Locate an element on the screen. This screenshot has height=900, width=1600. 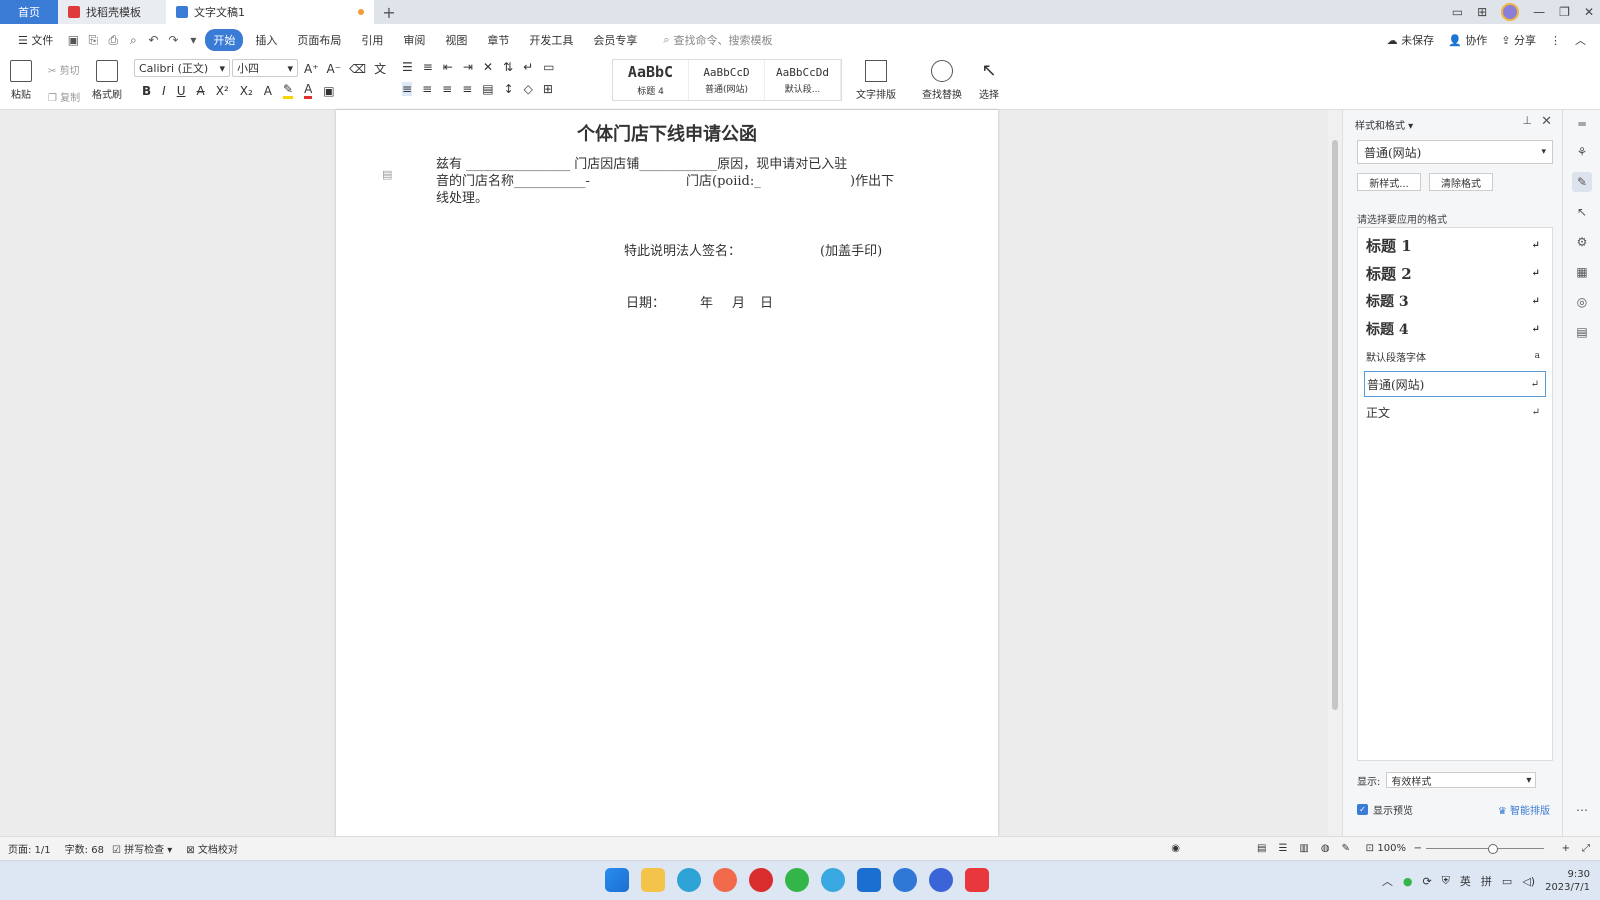
restore-button: ❐ is located at coordinates (1564, 12).